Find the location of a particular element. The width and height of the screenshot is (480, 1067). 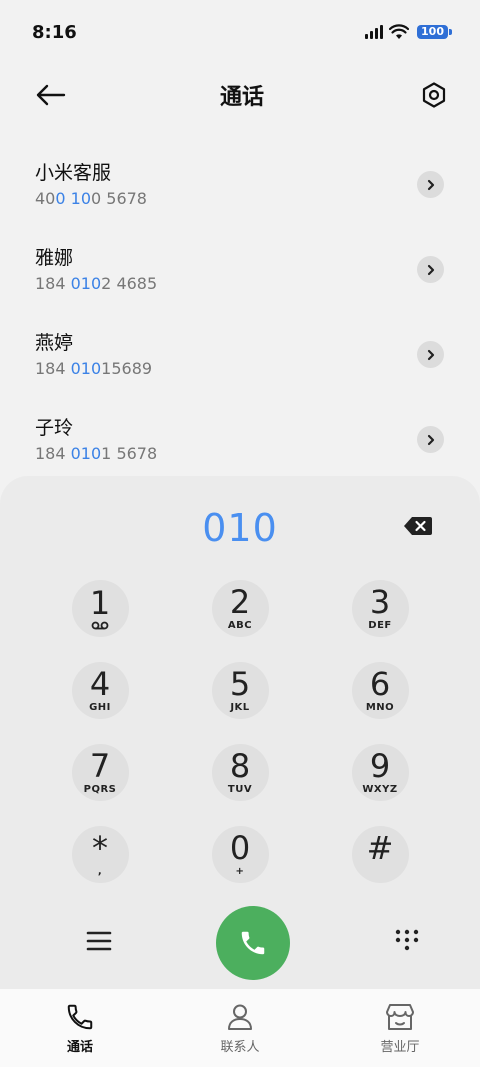

key-7: 7 PQRS is located at coordinates (100, 772).